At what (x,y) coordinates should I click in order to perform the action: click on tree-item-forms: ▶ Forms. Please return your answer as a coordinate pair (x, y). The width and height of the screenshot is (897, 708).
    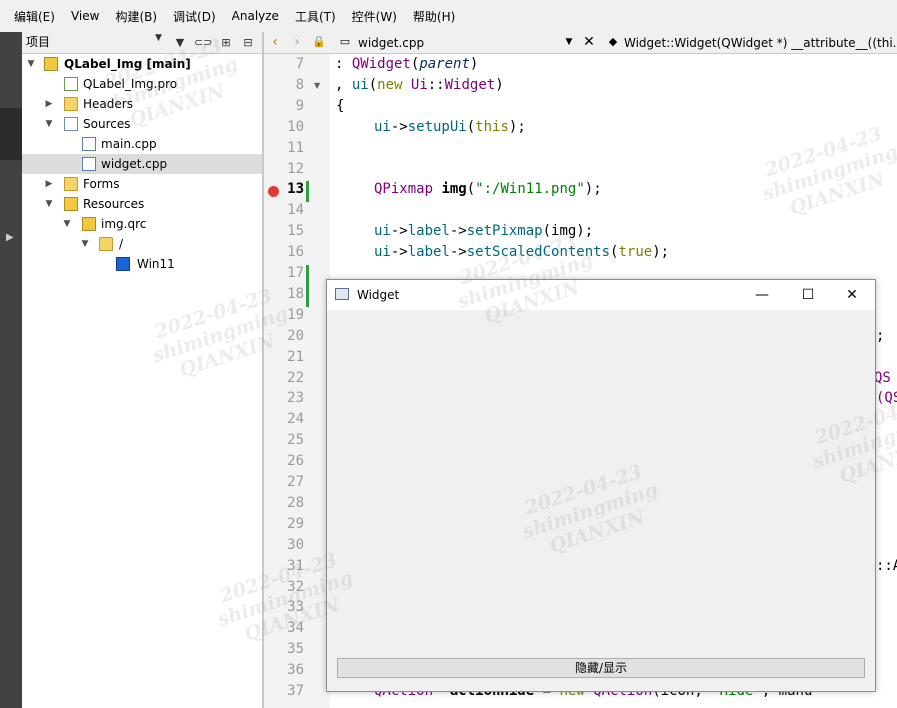
    Looking at the image, I should click on (142, 184).